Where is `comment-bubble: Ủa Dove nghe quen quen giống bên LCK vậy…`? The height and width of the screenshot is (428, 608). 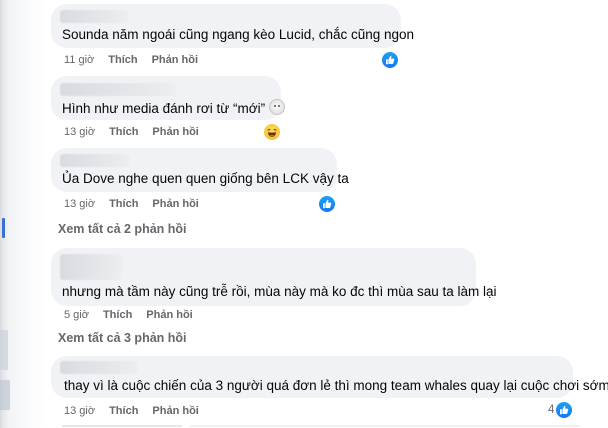 comment-bubble: Ủa Dove nghe quen quen giống bên LCK vậy… is located at coordinates (200, 170).